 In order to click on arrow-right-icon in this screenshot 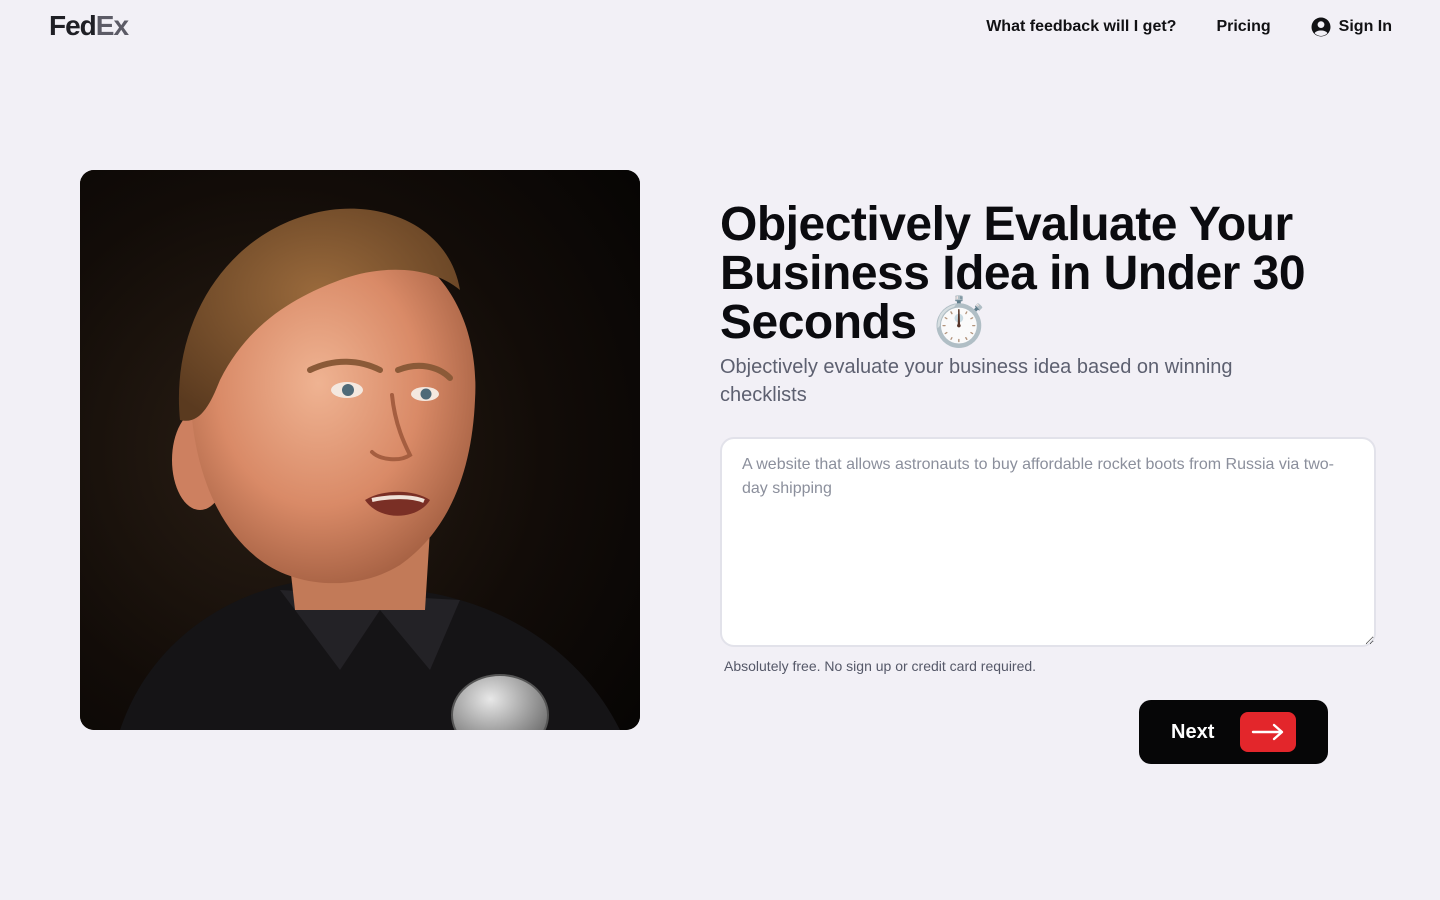, I will do `click(1268, 732)`.